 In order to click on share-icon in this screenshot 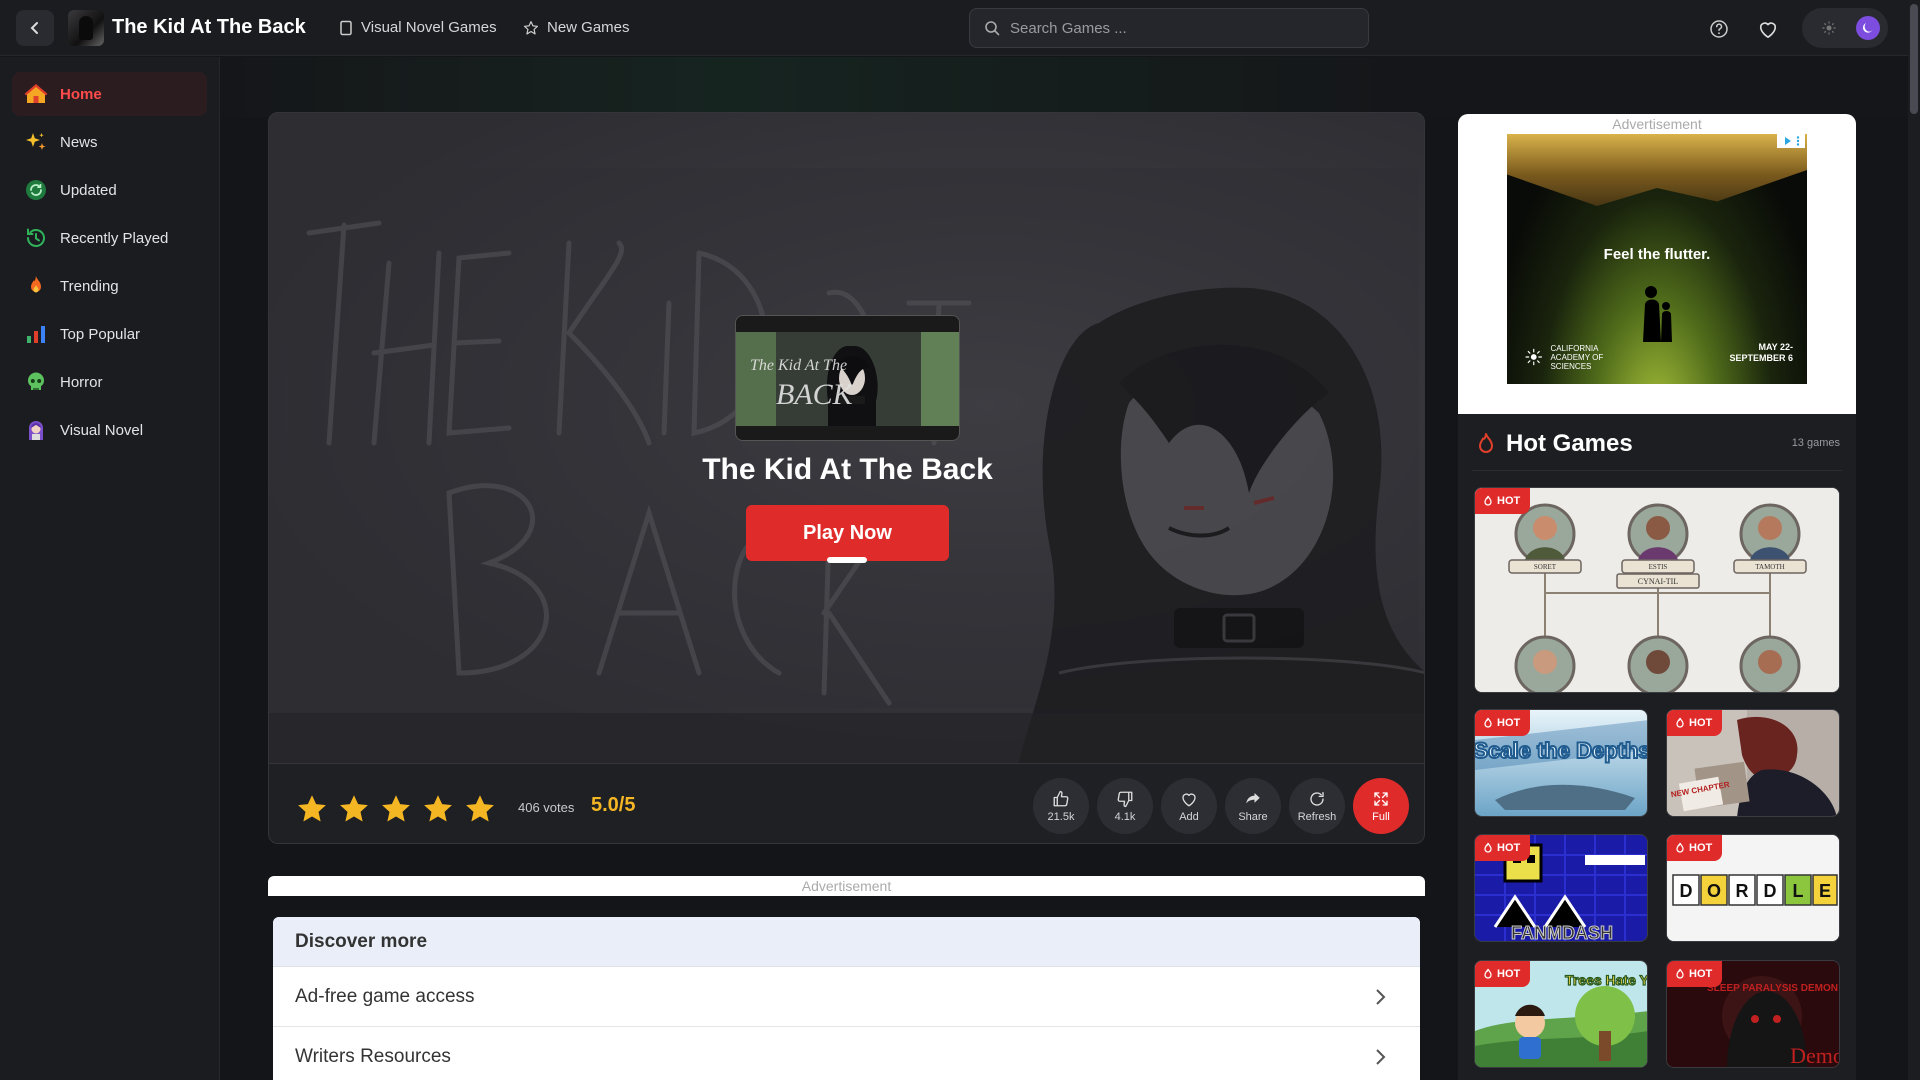, I will do `click(1253, 797)`.